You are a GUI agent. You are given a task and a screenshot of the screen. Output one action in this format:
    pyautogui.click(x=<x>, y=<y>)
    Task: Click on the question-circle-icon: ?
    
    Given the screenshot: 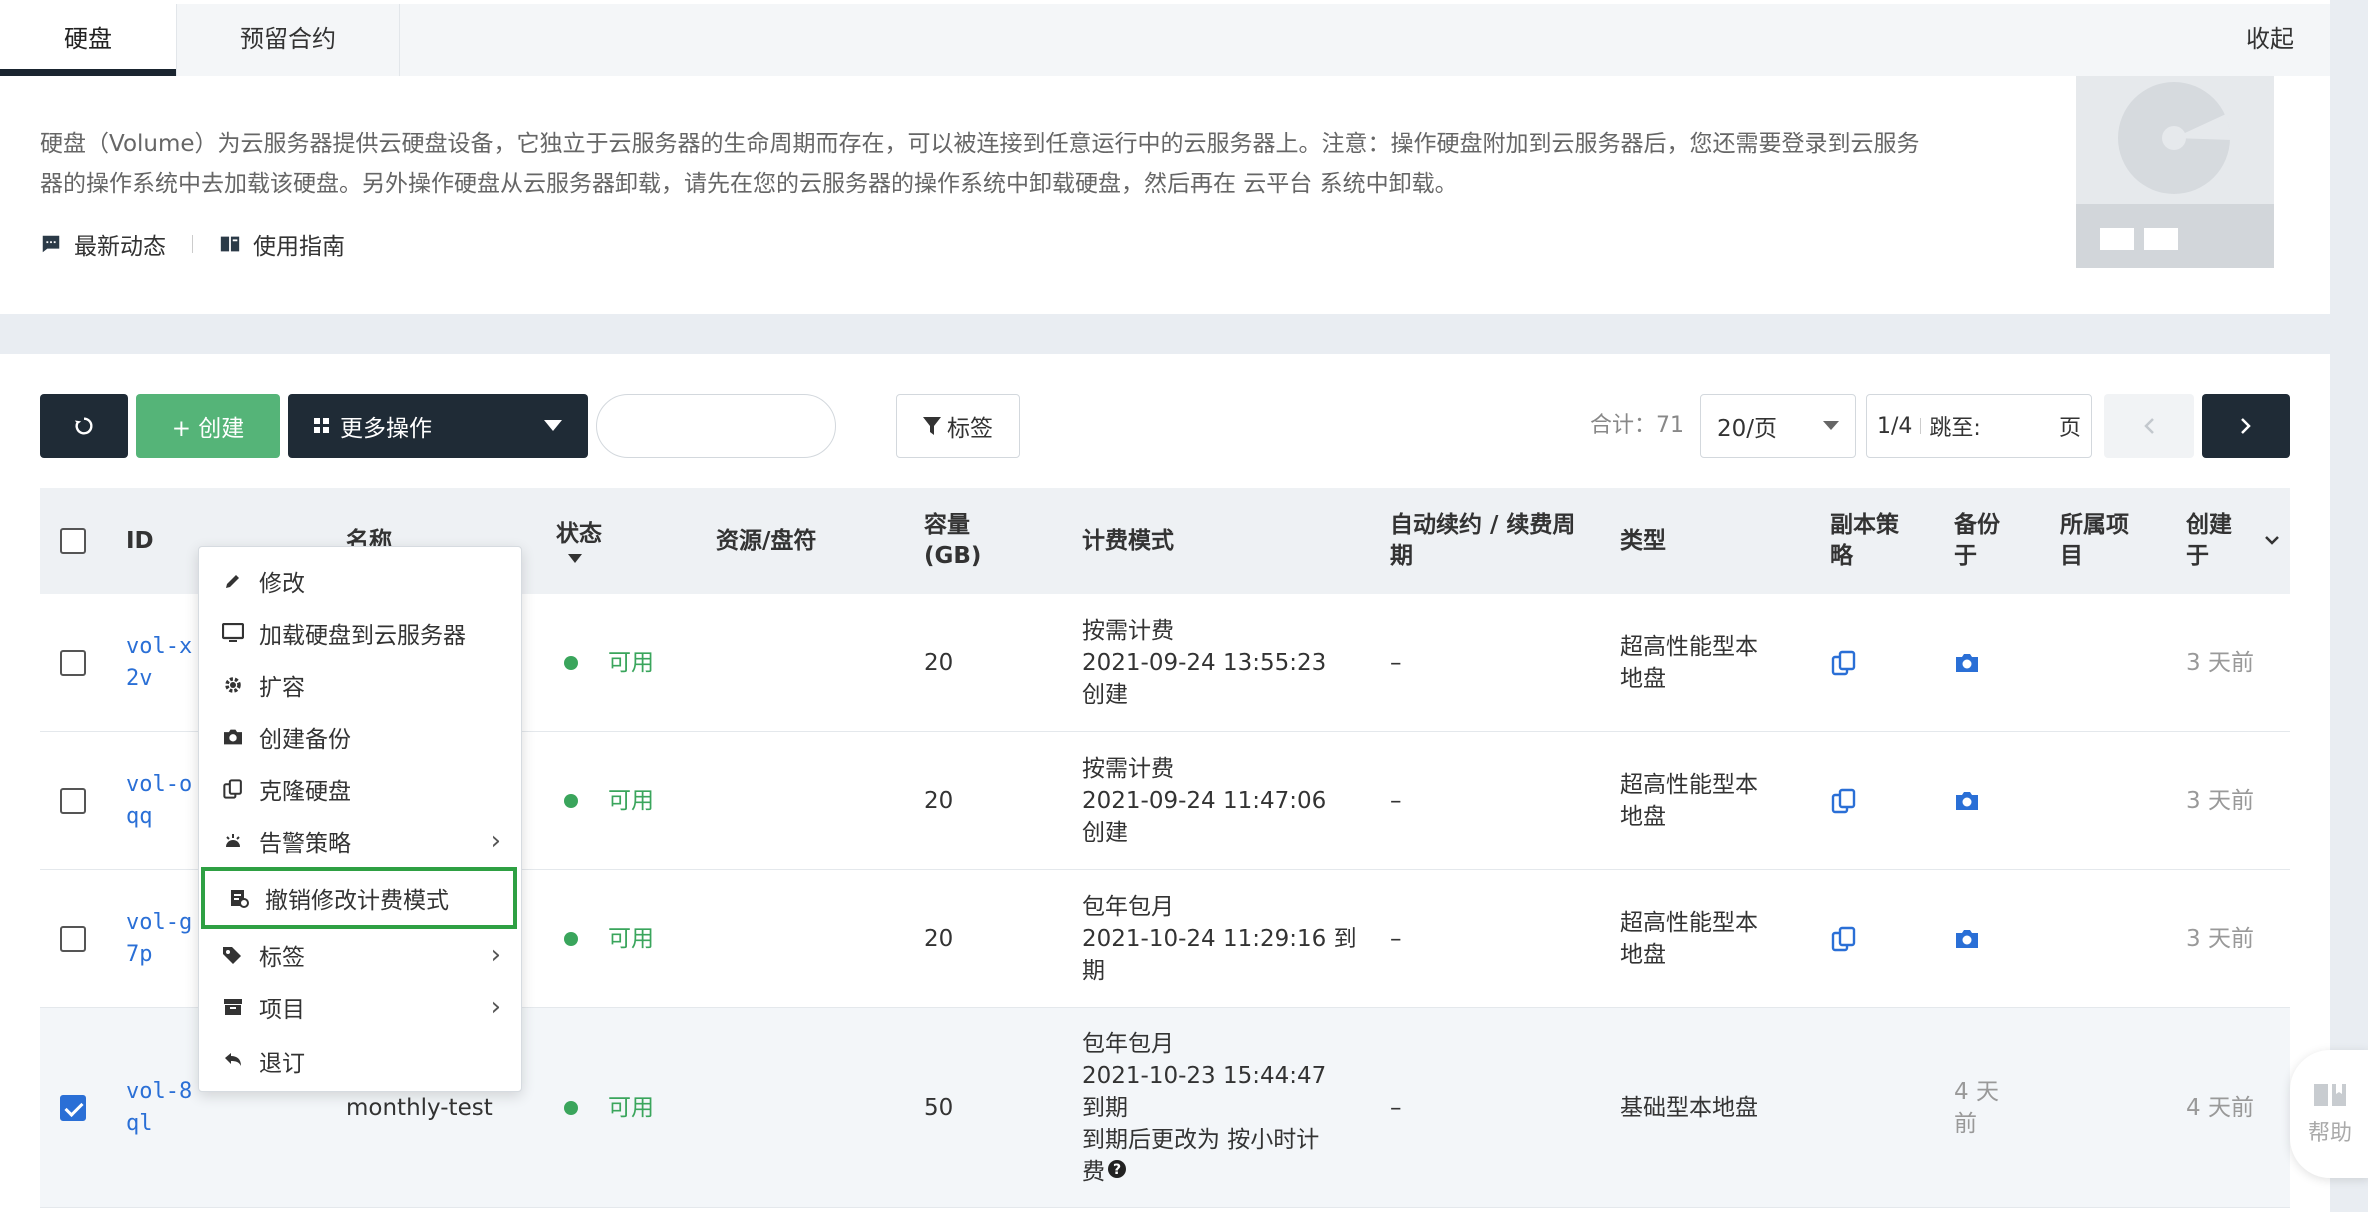 What is the action you would take?
    pyautogui.click(x=1117, y=1172)
    